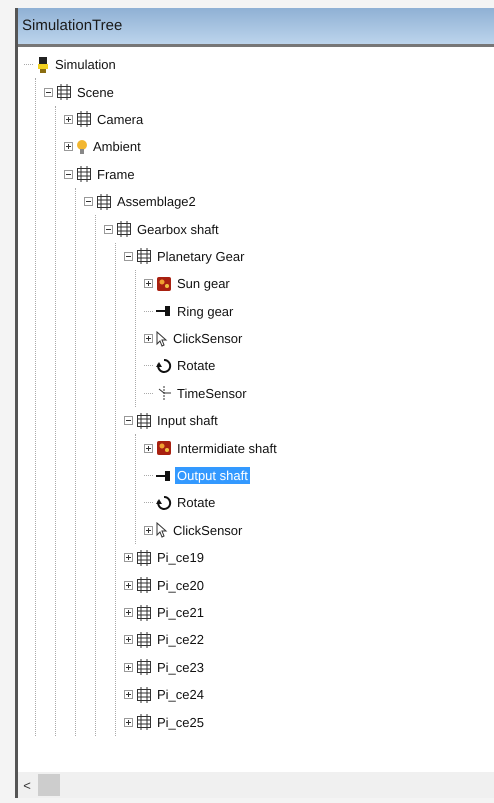  What do you see at coordinates (120, 119) in the screenshot?
I see `tree-item: Camera` at bounding box center [120, 119].